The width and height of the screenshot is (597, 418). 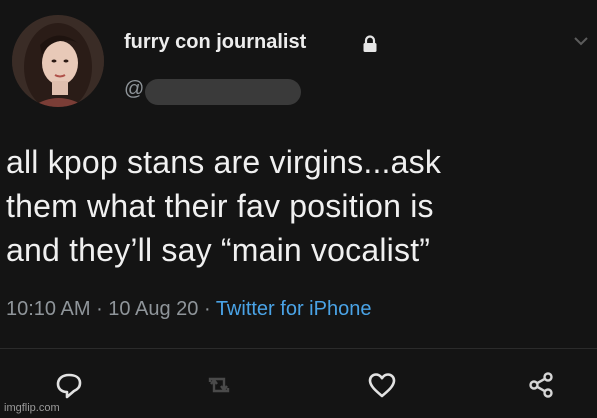 What do you see at coordinates (223, 92) in the screenshot?
I see `handle-redaction` at bounding box center [223, 92].